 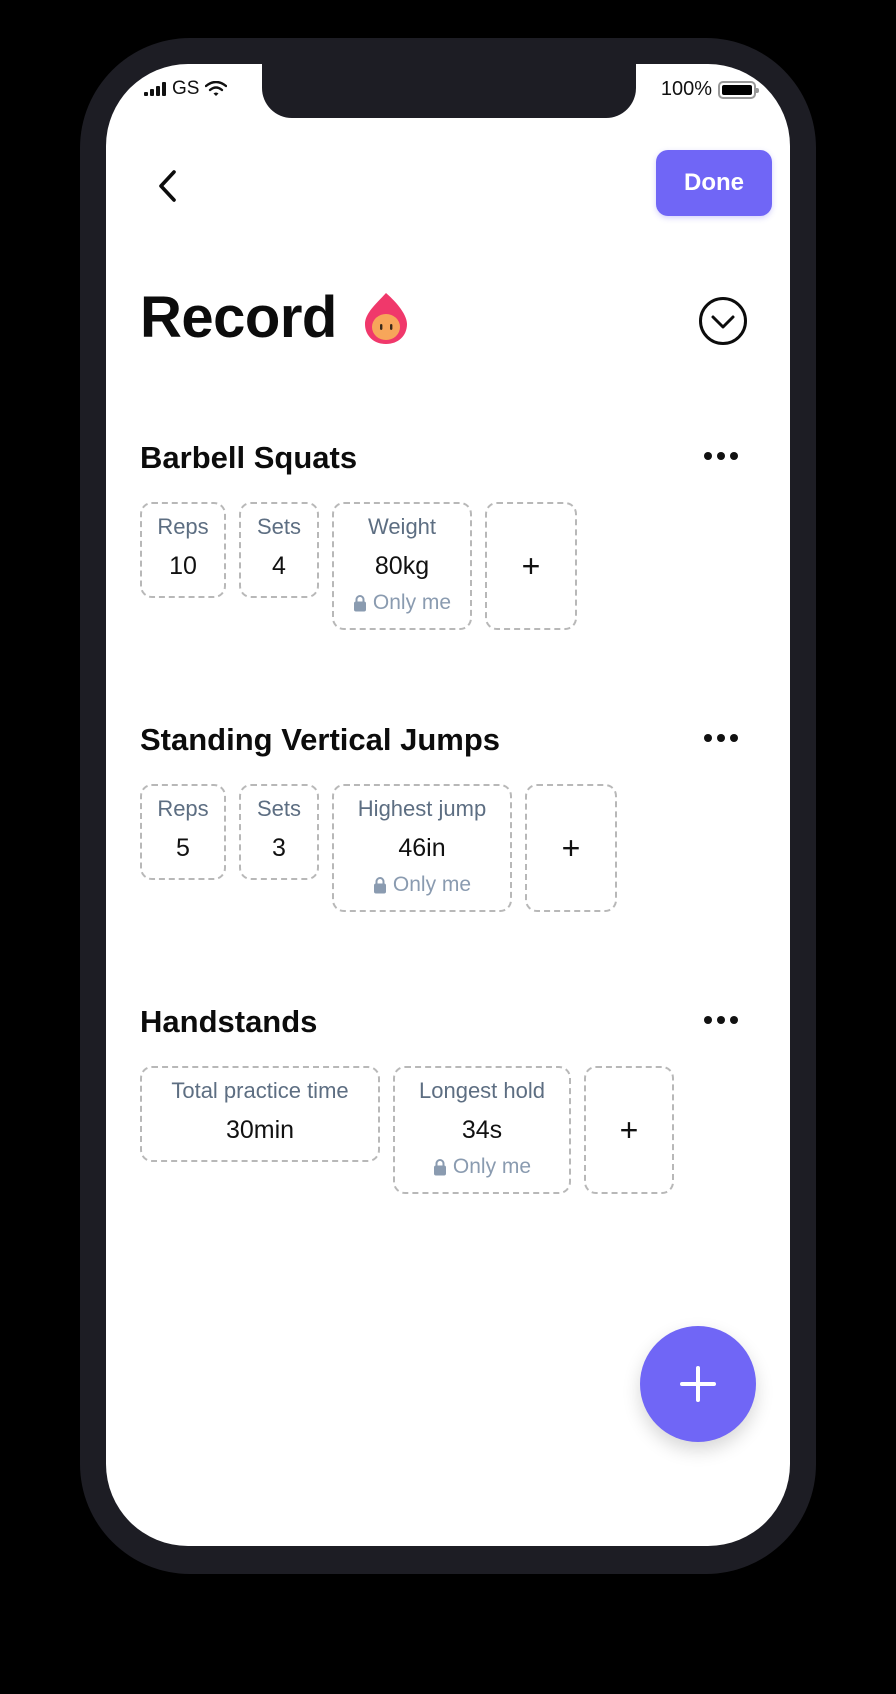 What do you see at coordinates (714, 183) in the screenshot?
I see `done-button: Done` at bounding box center [714, 183].